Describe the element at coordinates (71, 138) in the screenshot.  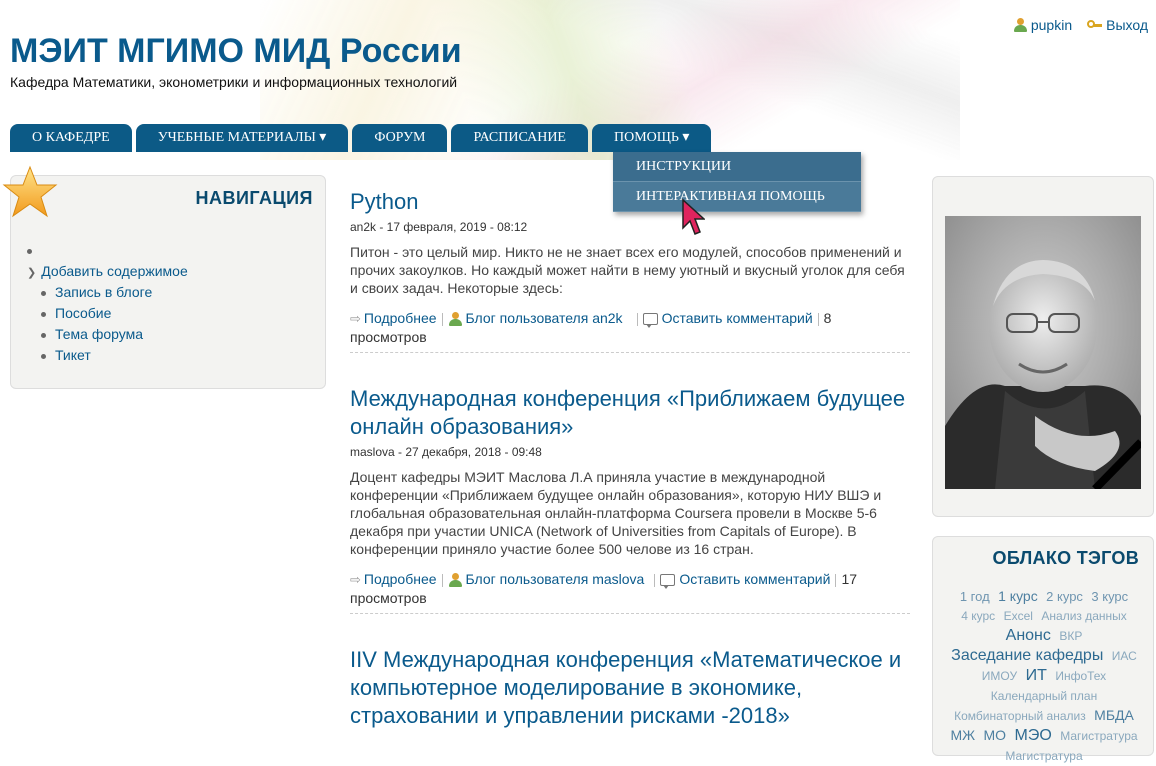
I see `menu-item-about: О КАФЕДРЕ` at that location.